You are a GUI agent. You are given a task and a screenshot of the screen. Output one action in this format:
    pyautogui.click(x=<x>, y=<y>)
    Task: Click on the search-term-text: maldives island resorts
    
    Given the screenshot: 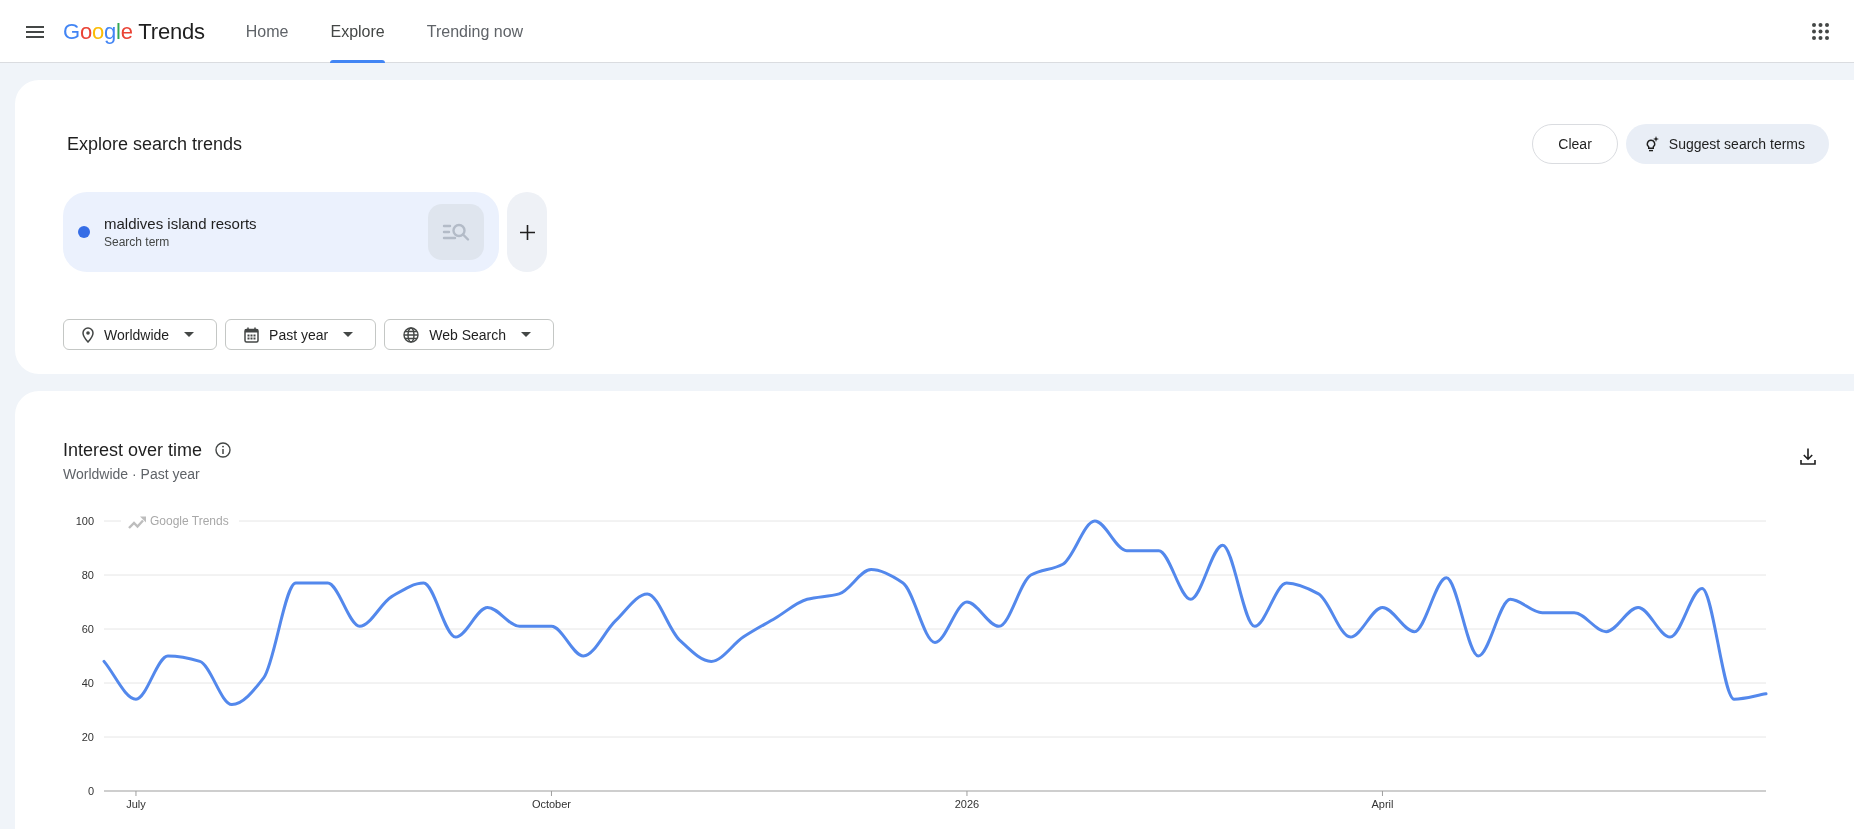 What is the action you would take?
    pyautogui.click(x=181, y=223)
    